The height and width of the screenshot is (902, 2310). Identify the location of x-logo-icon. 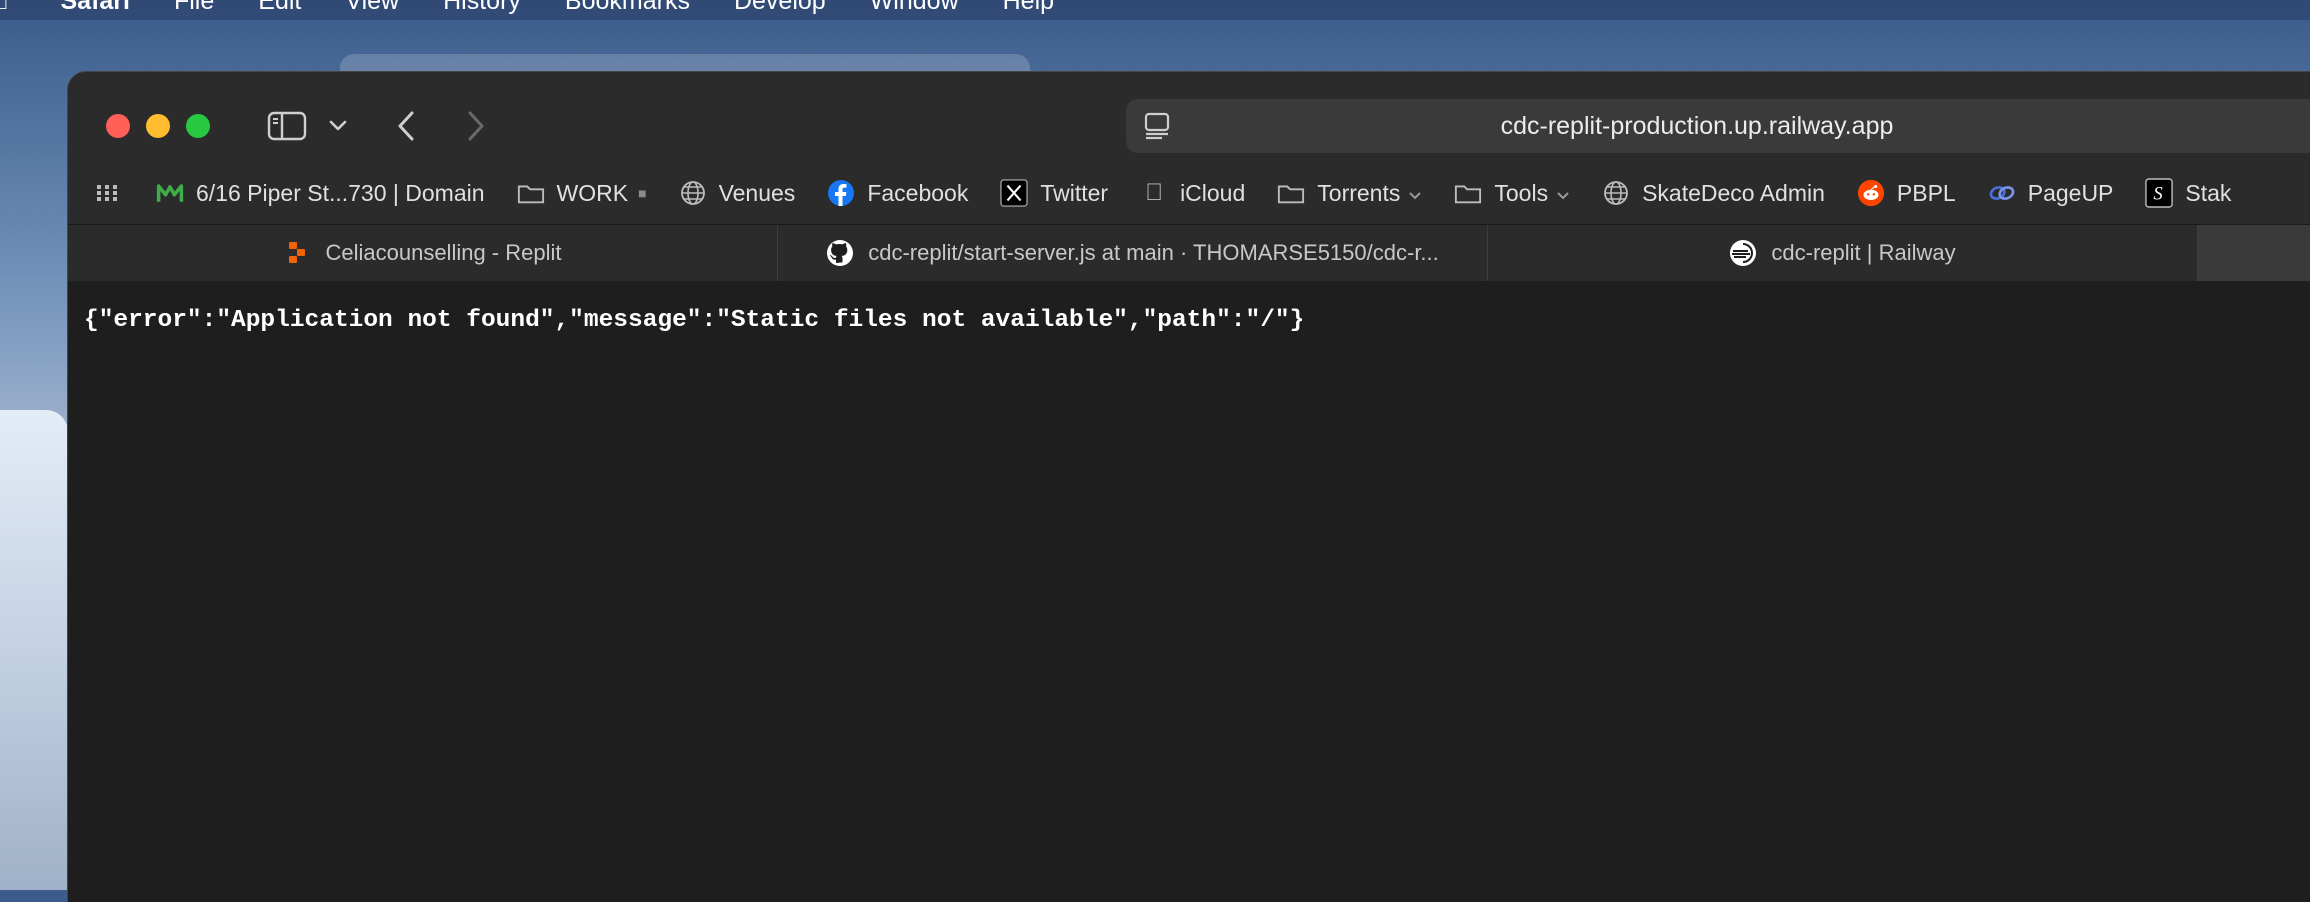
(1014, 193).